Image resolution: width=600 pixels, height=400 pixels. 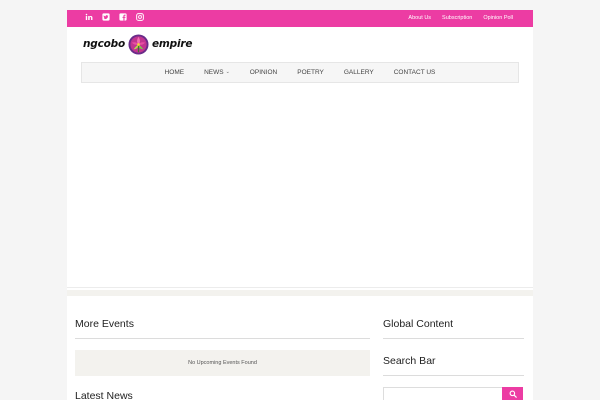 I want to click on more-events-title: More Events, so click(x=104, y=324).